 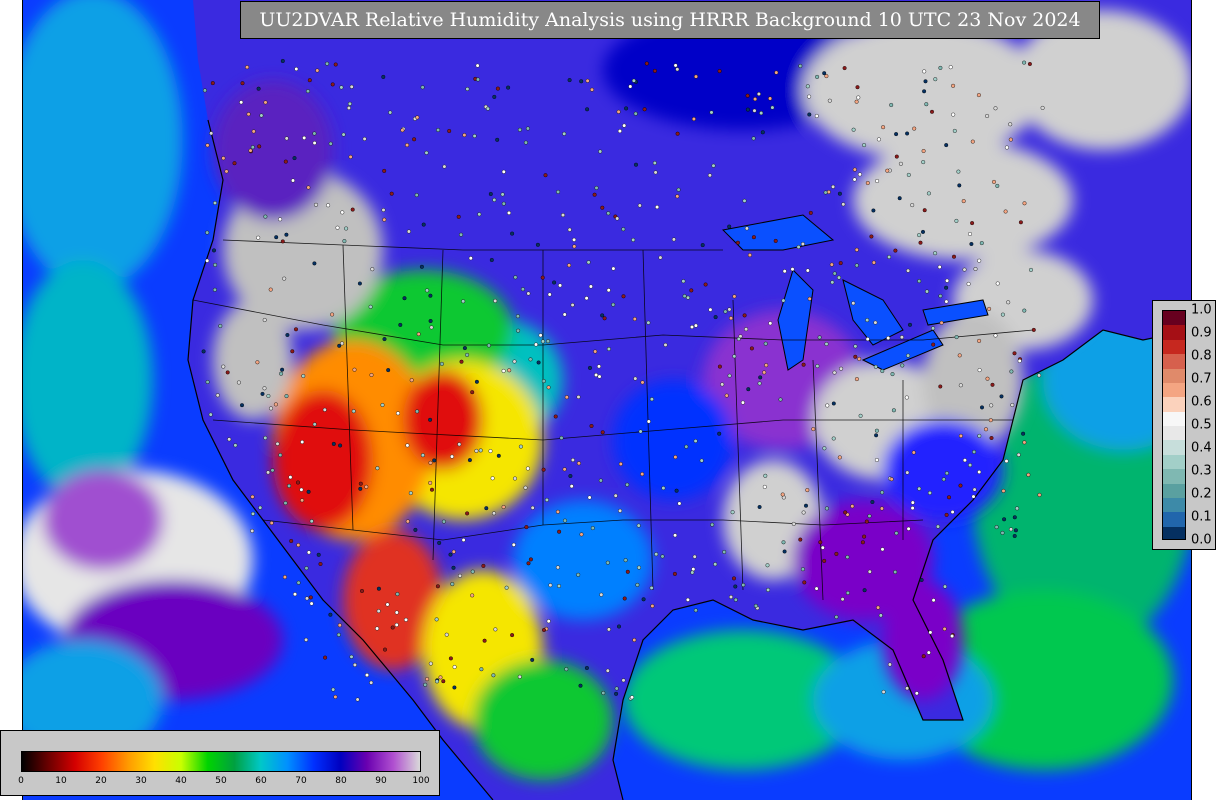 What do you see at coordinates (381, 781) in the screenshot?
I see `rh-tick-label: 90` at bounding box center [381, 781].